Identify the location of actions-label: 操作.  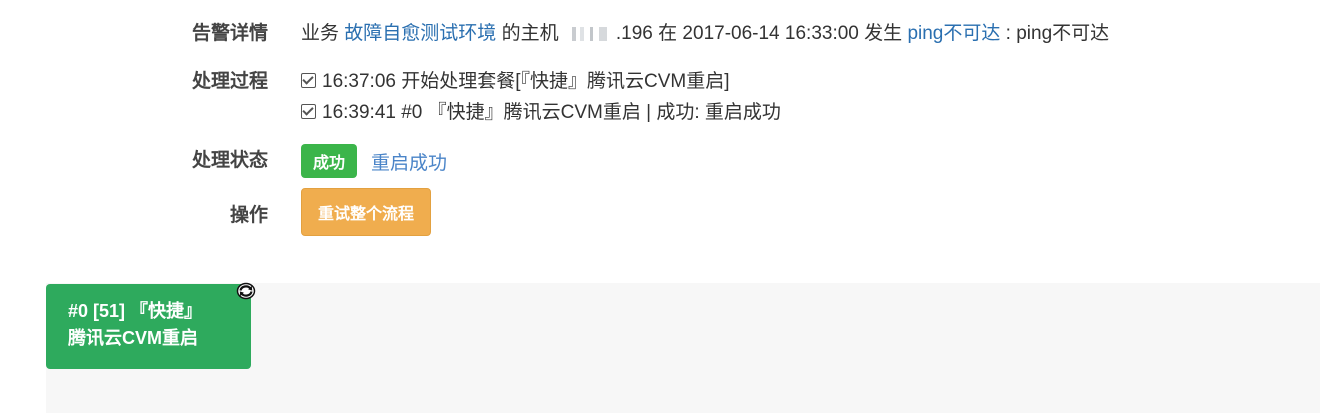
(248, 215).